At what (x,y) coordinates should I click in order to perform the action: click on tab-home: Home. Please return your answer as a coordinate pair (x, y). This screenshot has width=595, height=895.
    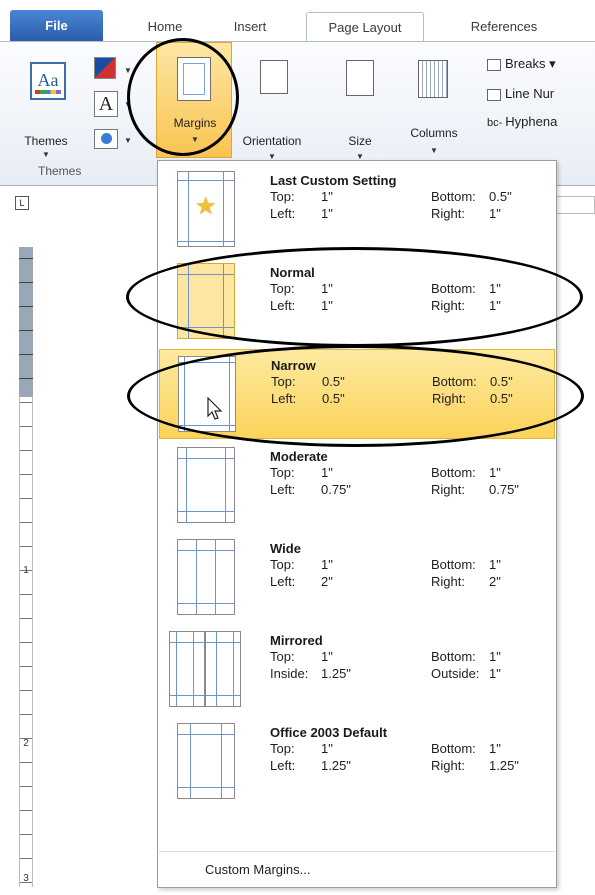
    Looking at the image, I should click on (165, 27).